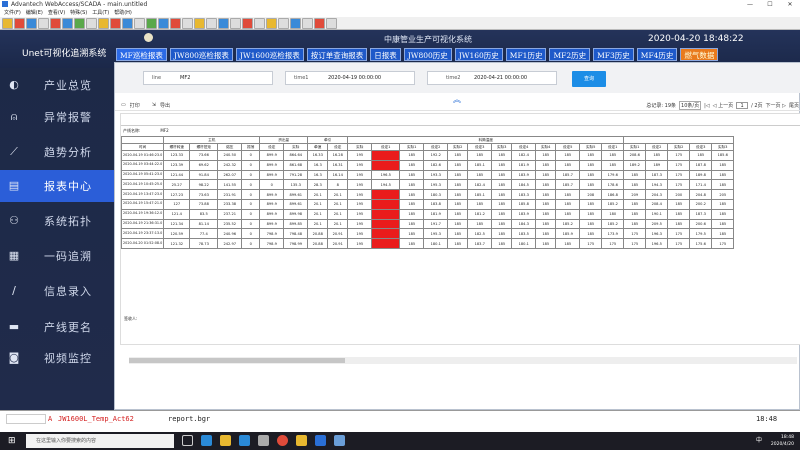  What do you see at coordinates (657, 54) in the screenshot?
I see `tab-report-10: MF4历史` at bounding box center [657, 54].